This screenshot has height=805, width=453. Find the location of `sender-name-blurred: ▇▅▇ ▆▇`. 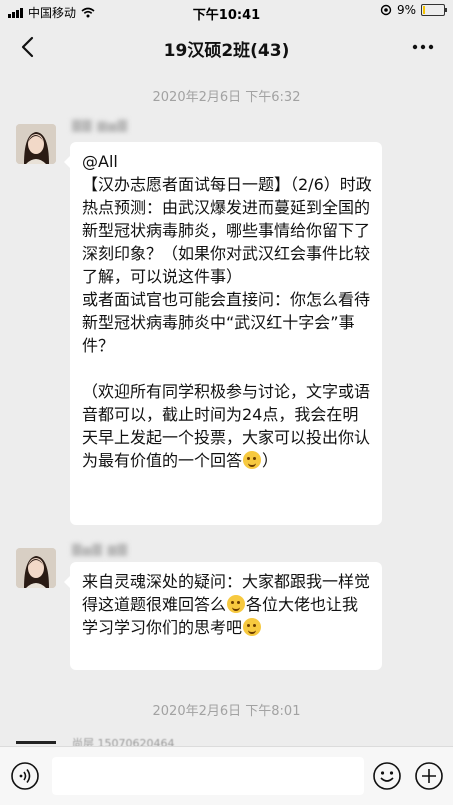

sender-name-blurred: ▇▅▇ ▆▇ is located at coordinates (100, 549).